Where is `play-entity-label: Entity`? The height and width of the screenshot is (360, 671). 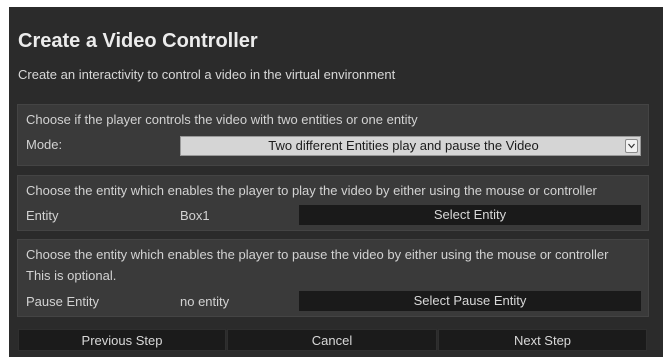 play-entity-label: Entity is located at coordinates (42, 215).